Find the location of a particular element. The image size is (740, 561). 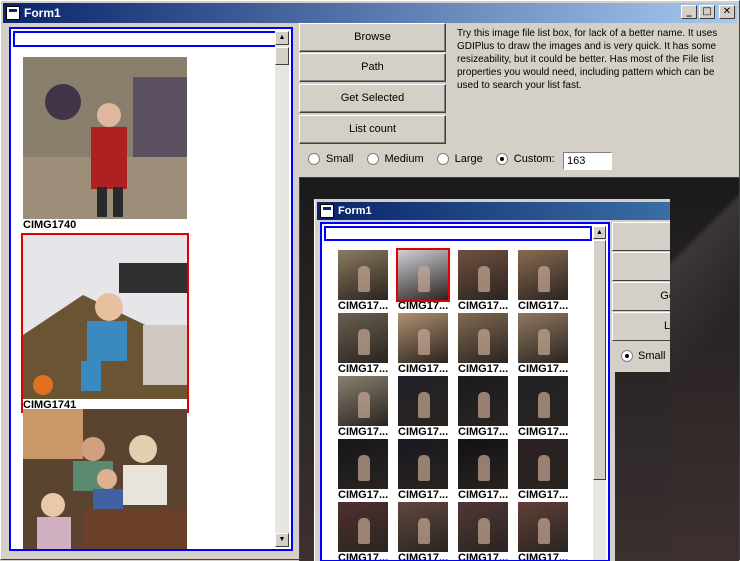

window-controls: _ □ ✕ is located at coordinates (708, 12).